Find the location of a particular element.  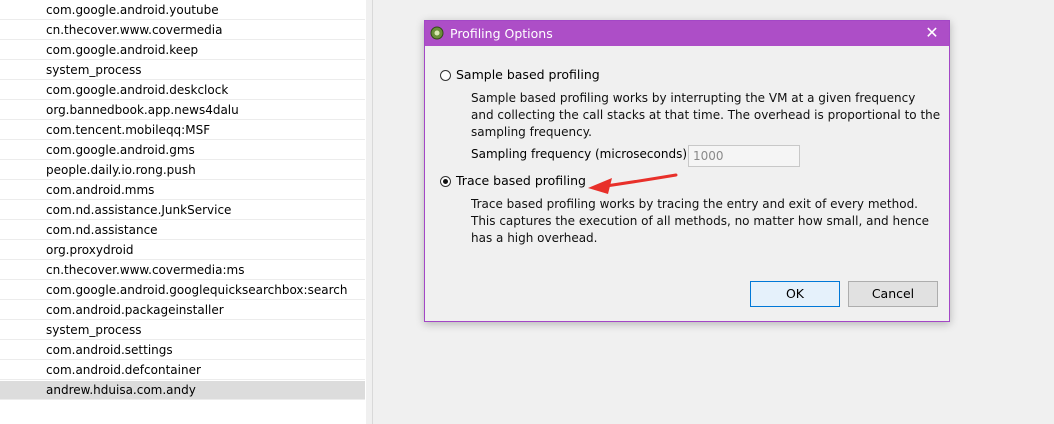

process-row: cn.thecover.www.covermedia is located at coordinates (182, 30).